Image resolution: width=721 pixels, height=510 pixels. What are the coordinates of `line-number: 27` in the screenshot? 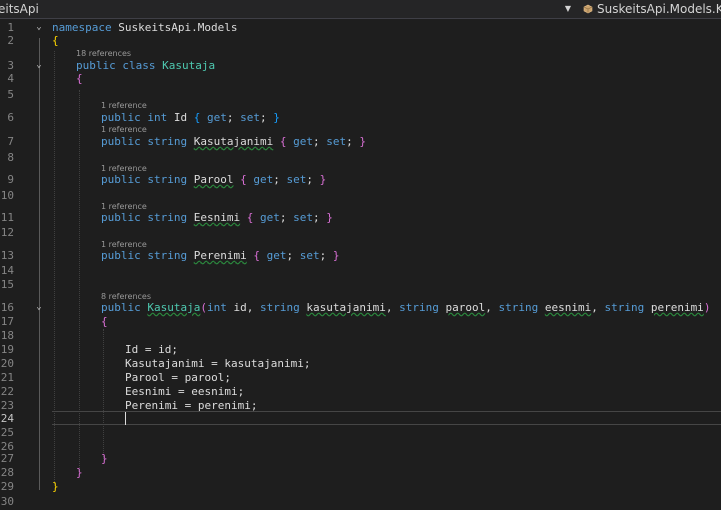 It's located at (7, 458).